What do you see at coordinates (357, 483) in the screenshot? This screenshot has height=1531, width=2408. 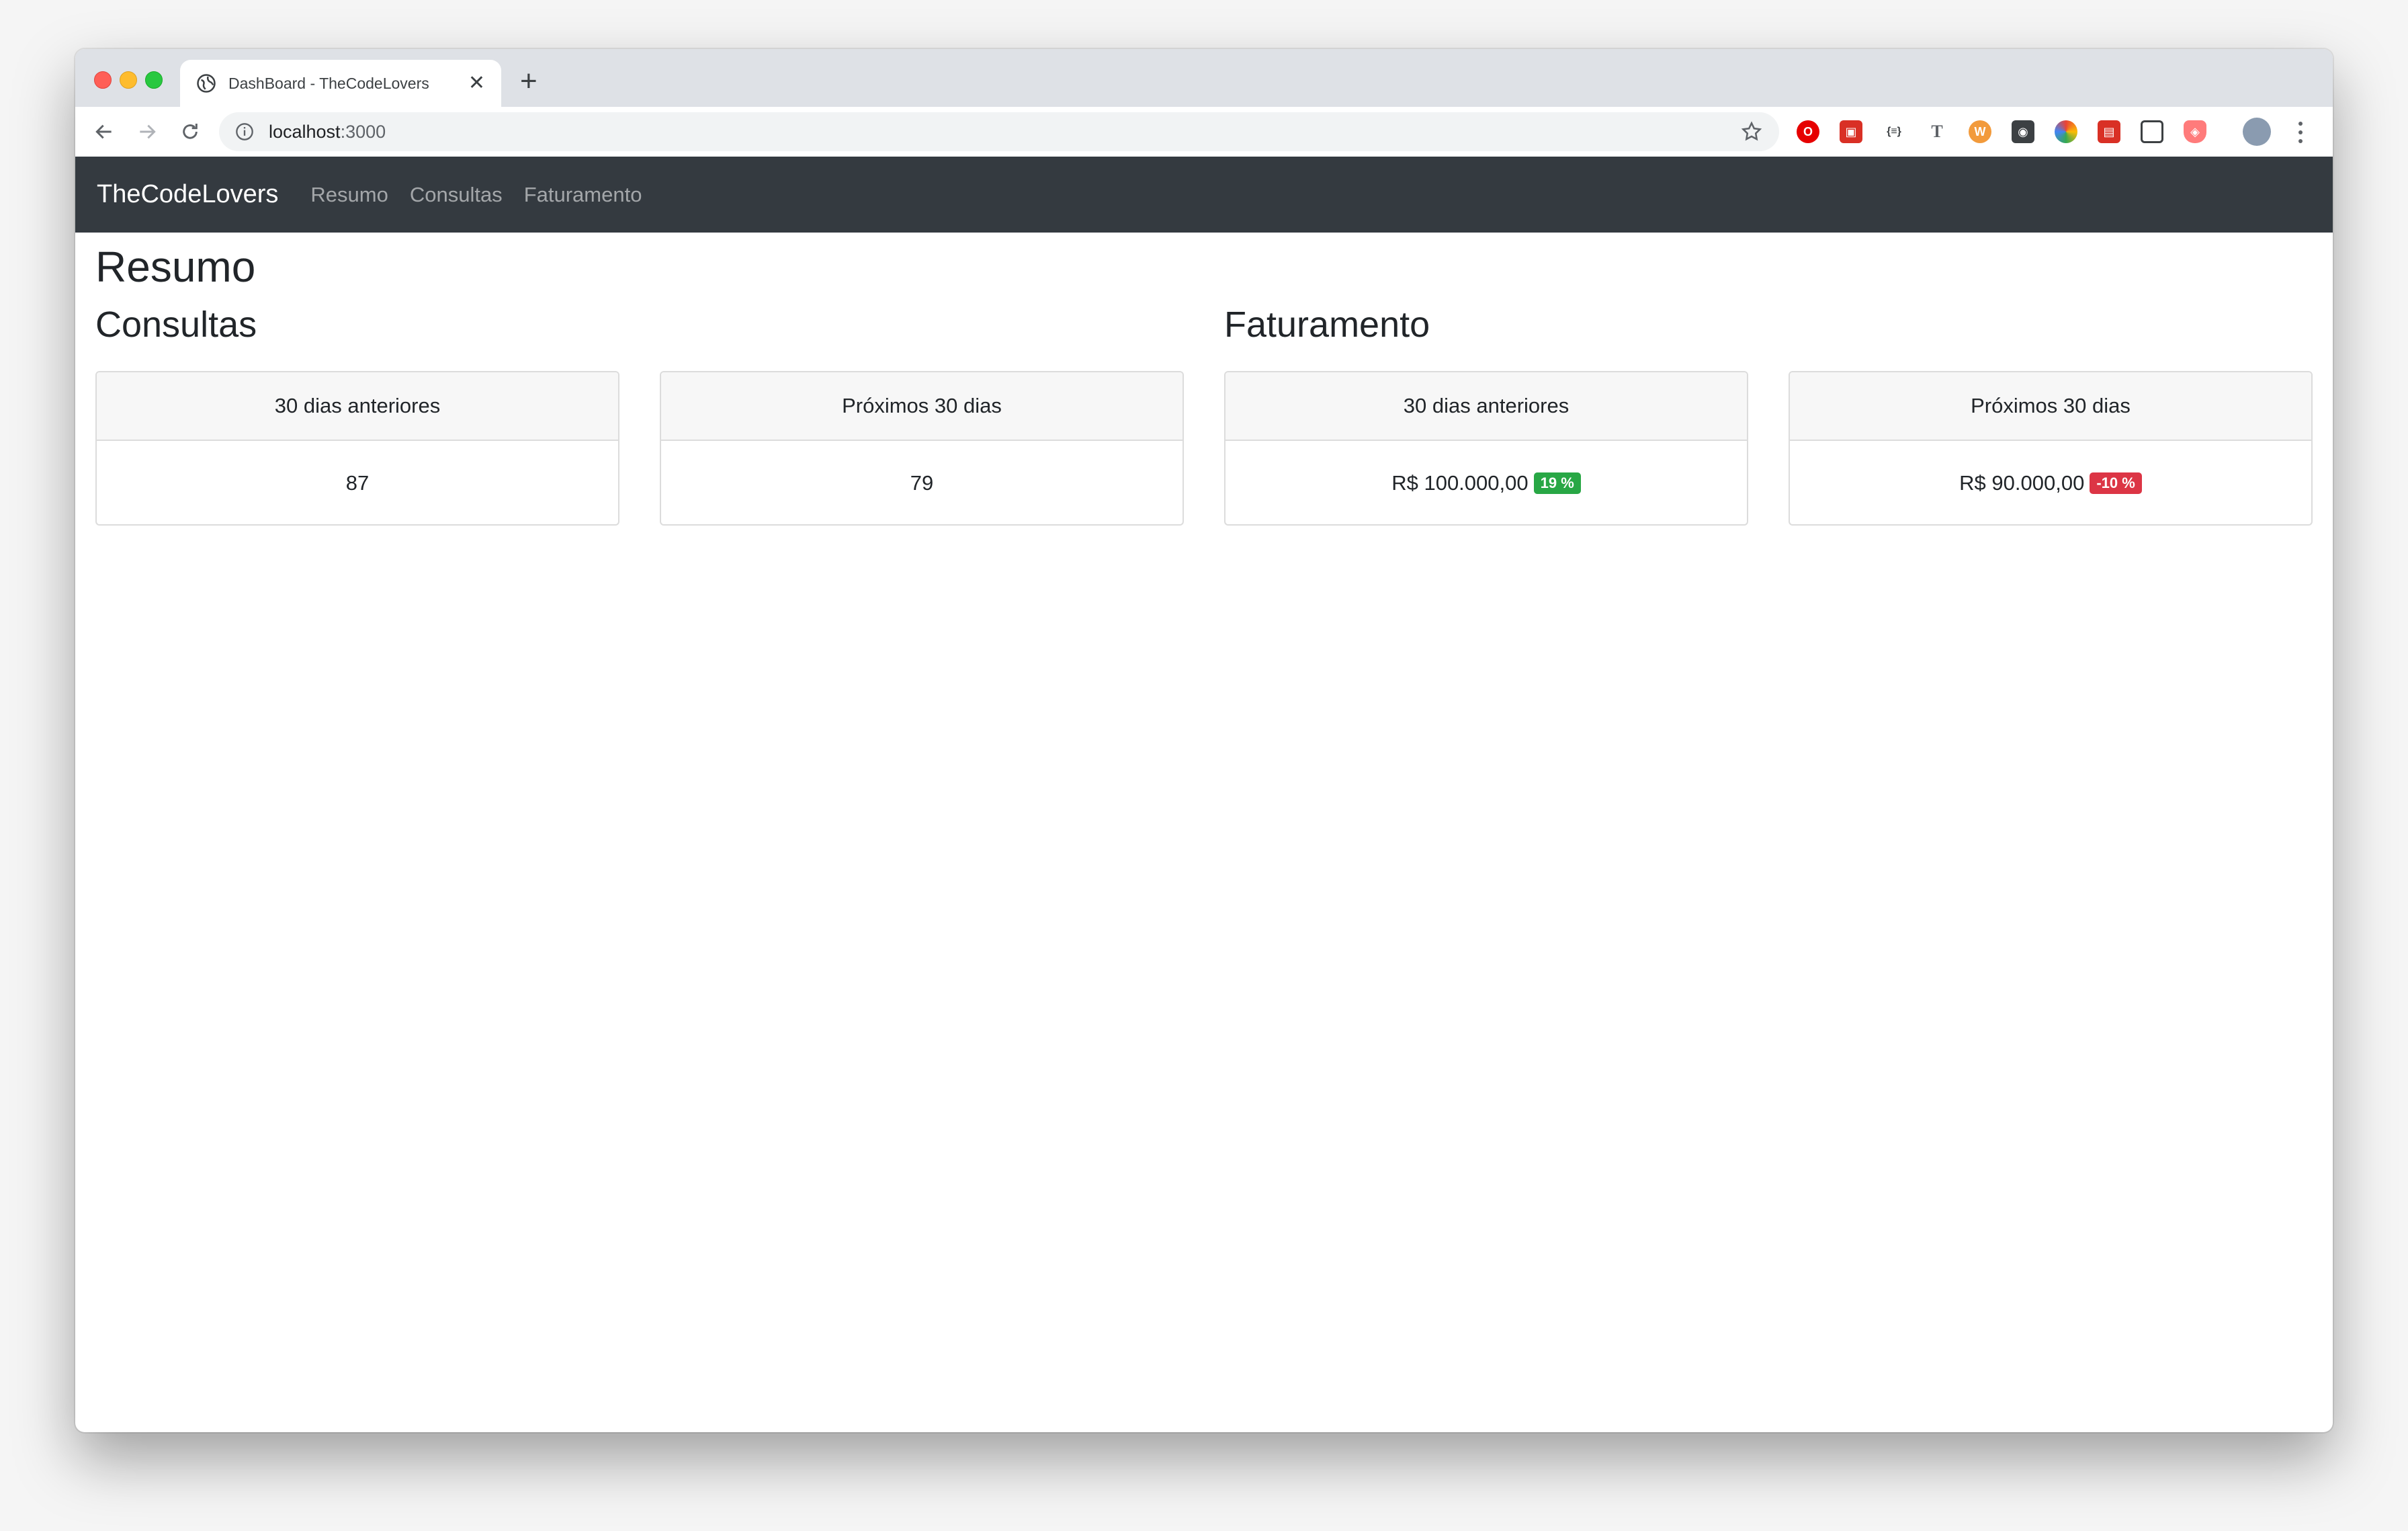 I see `card-value: 87` at bounding box center [357, 483].